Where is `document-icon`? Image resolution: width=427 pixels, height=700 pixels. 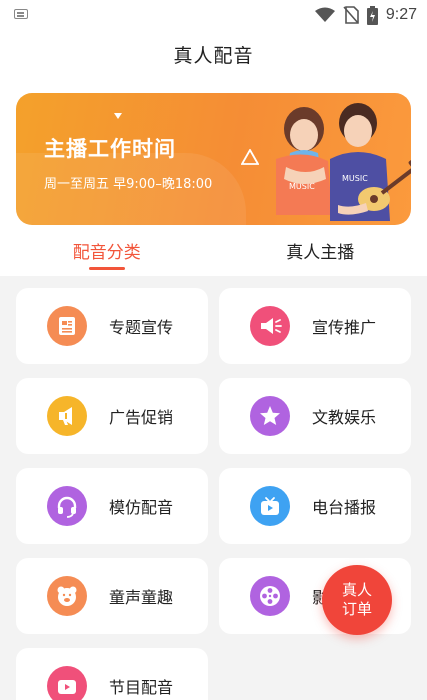
document-icon is located at coordinates (67, 326).